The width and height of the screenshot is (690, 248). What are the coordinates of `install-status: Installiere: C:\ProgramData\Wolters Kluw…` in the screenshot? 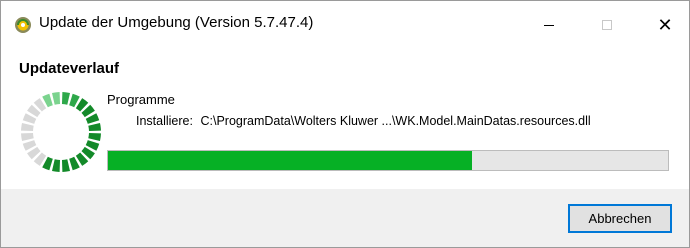 It's located at (363, 121).